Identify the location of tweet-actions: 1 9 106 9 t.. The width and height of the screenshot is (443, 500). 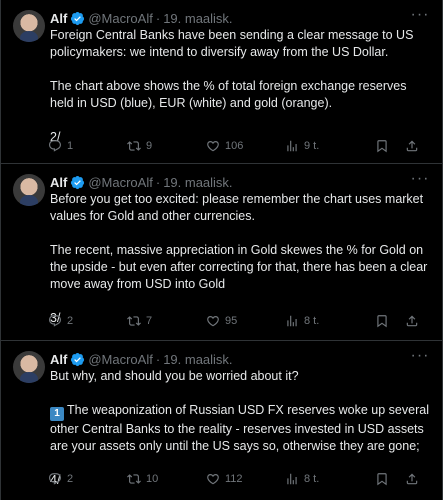
(240, 146).